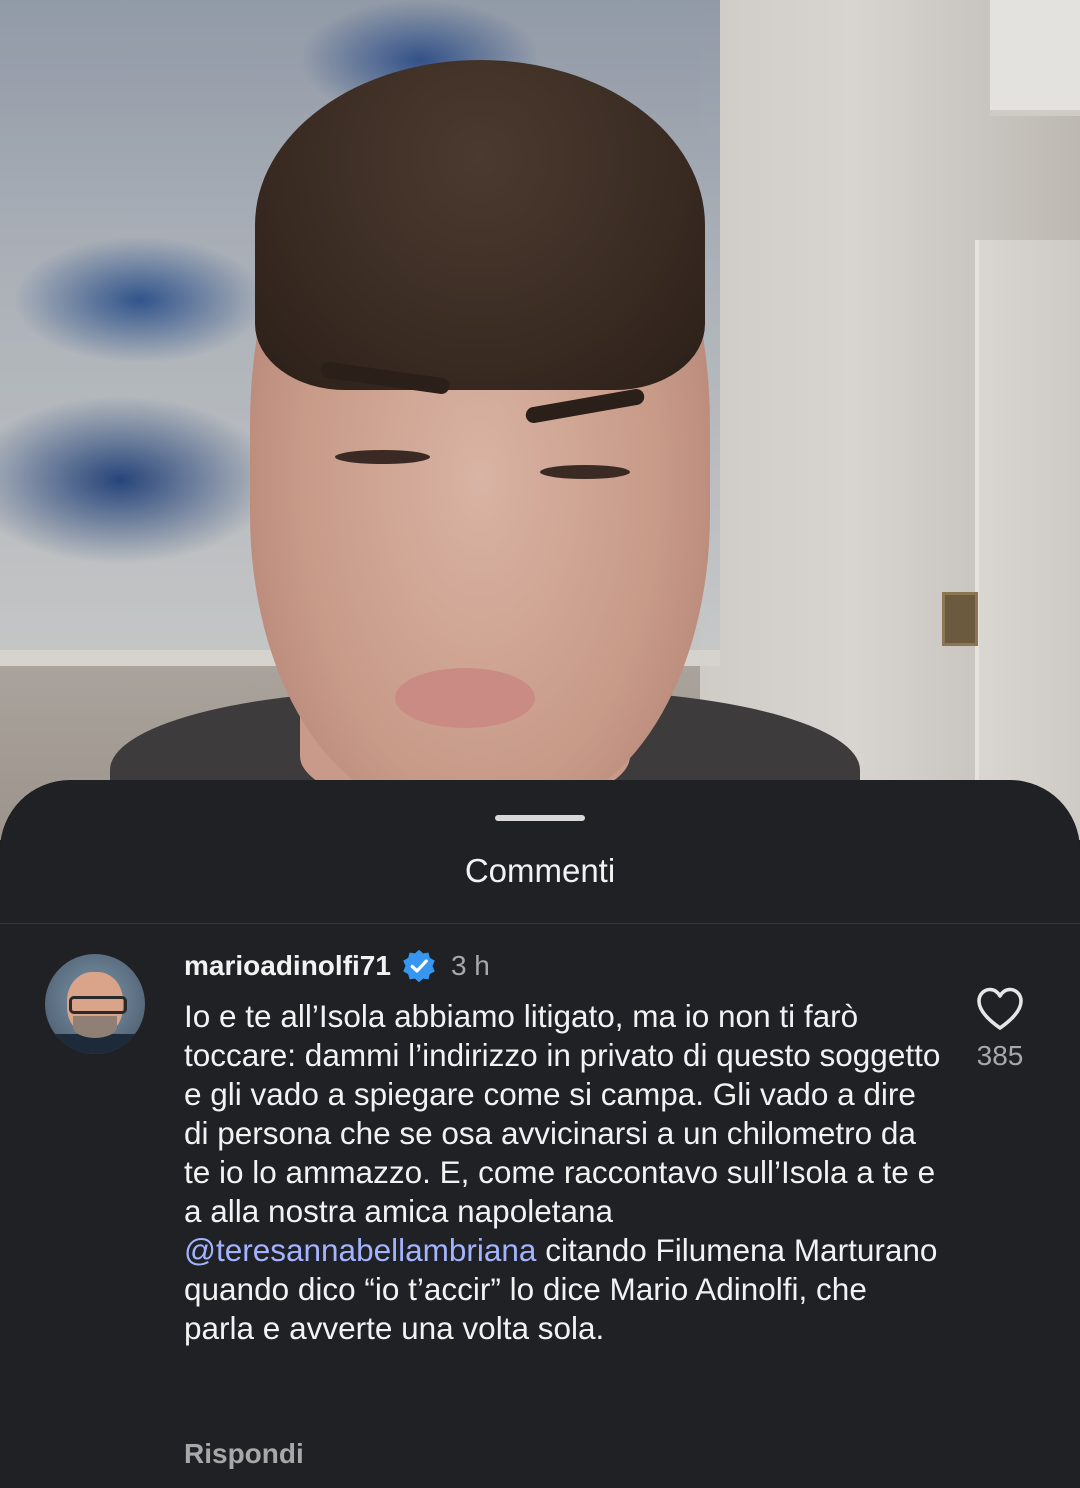 The height and width of the screenshot is (1488, 1080). Describe the element at coordinates (585, 472) in the screenshot. I see `right-eye` at that location.